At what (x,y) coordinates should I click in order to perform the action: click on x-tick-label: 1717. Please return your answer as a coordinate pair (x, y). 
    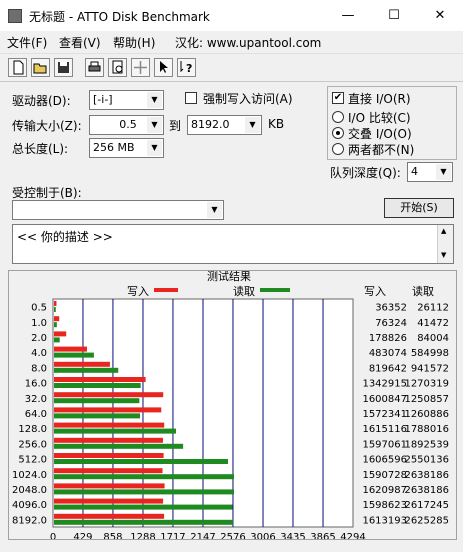
    Looking at the image, I should click on (172, 535).